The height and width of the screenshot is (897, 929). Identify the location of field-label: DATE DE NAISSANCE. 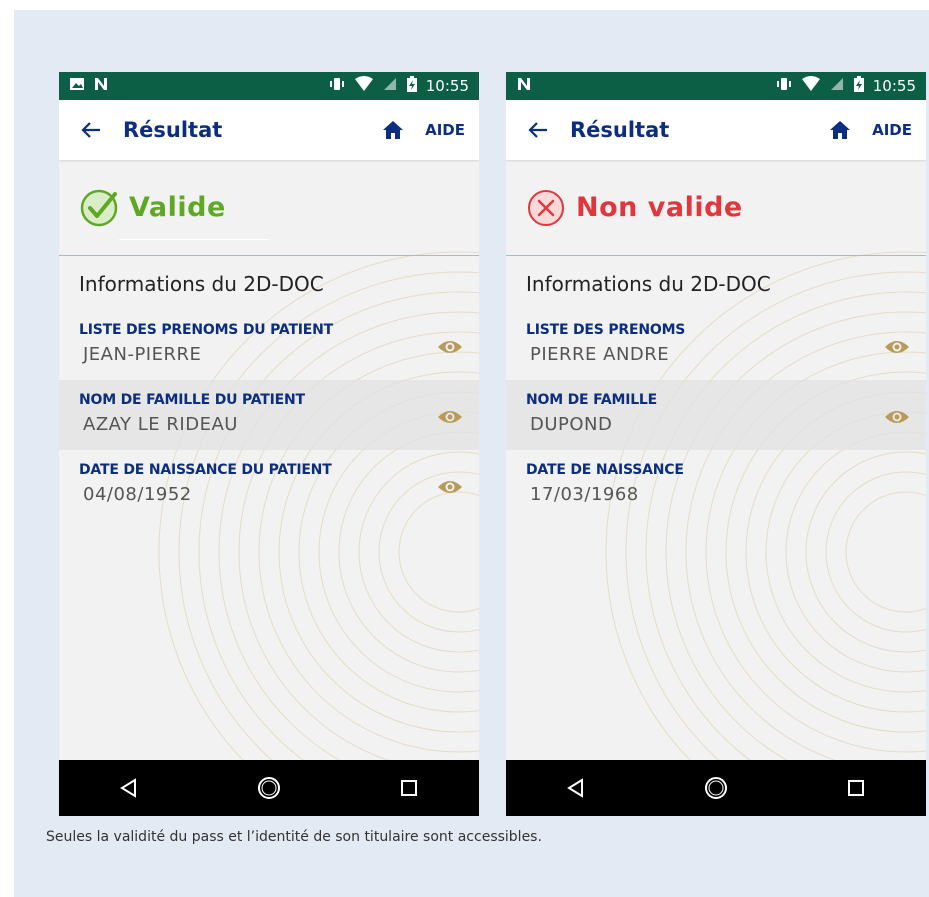
(605, 470).